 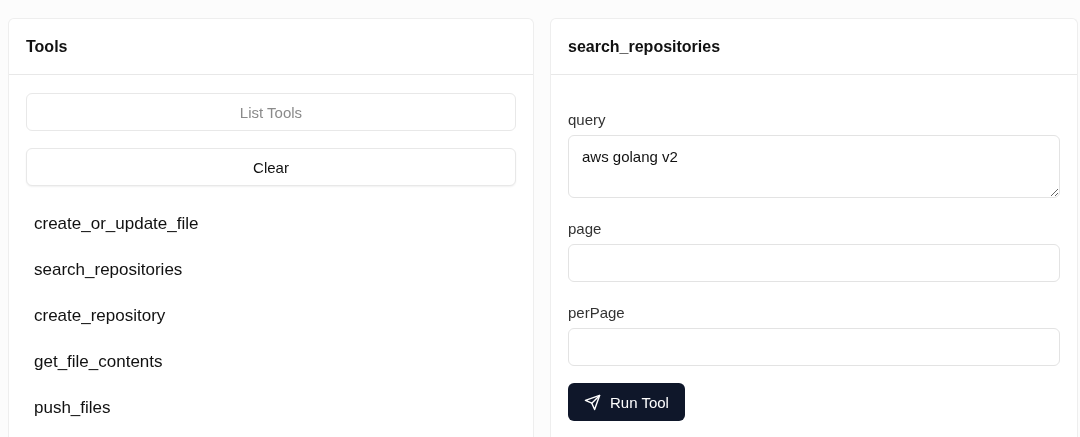 I want to click on field-label: query, so click(x=587, y=119).